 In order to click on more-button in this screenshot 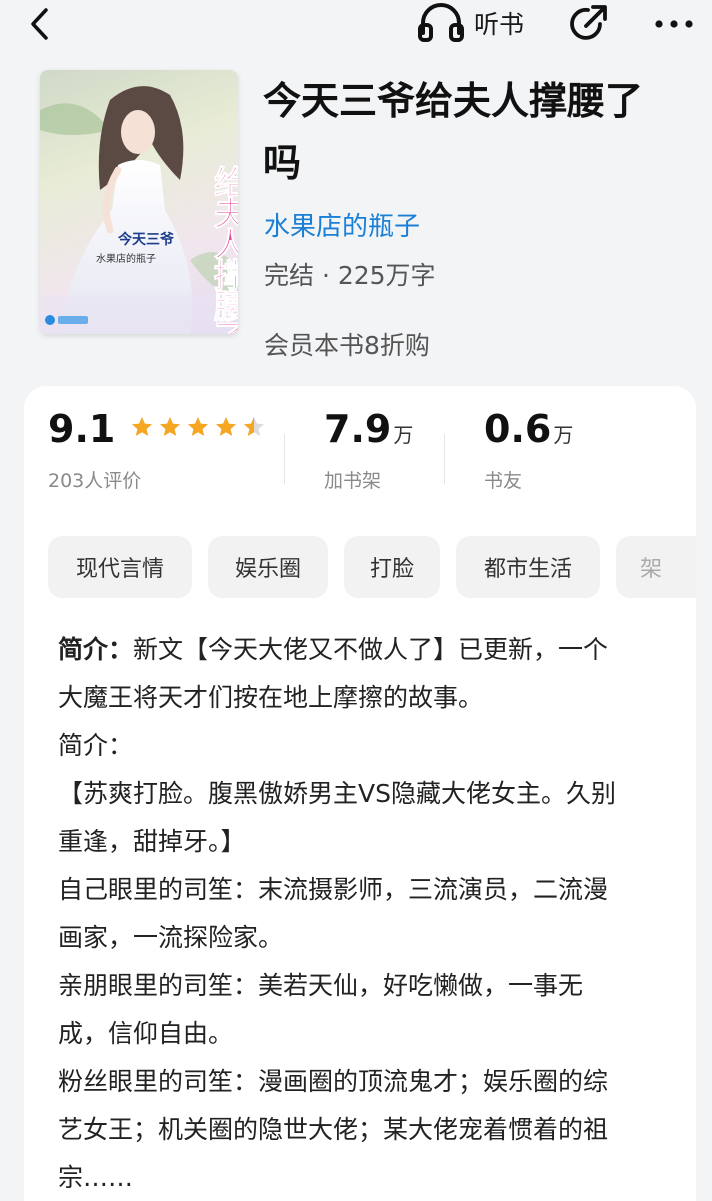, I will do `click(674, 24)`.